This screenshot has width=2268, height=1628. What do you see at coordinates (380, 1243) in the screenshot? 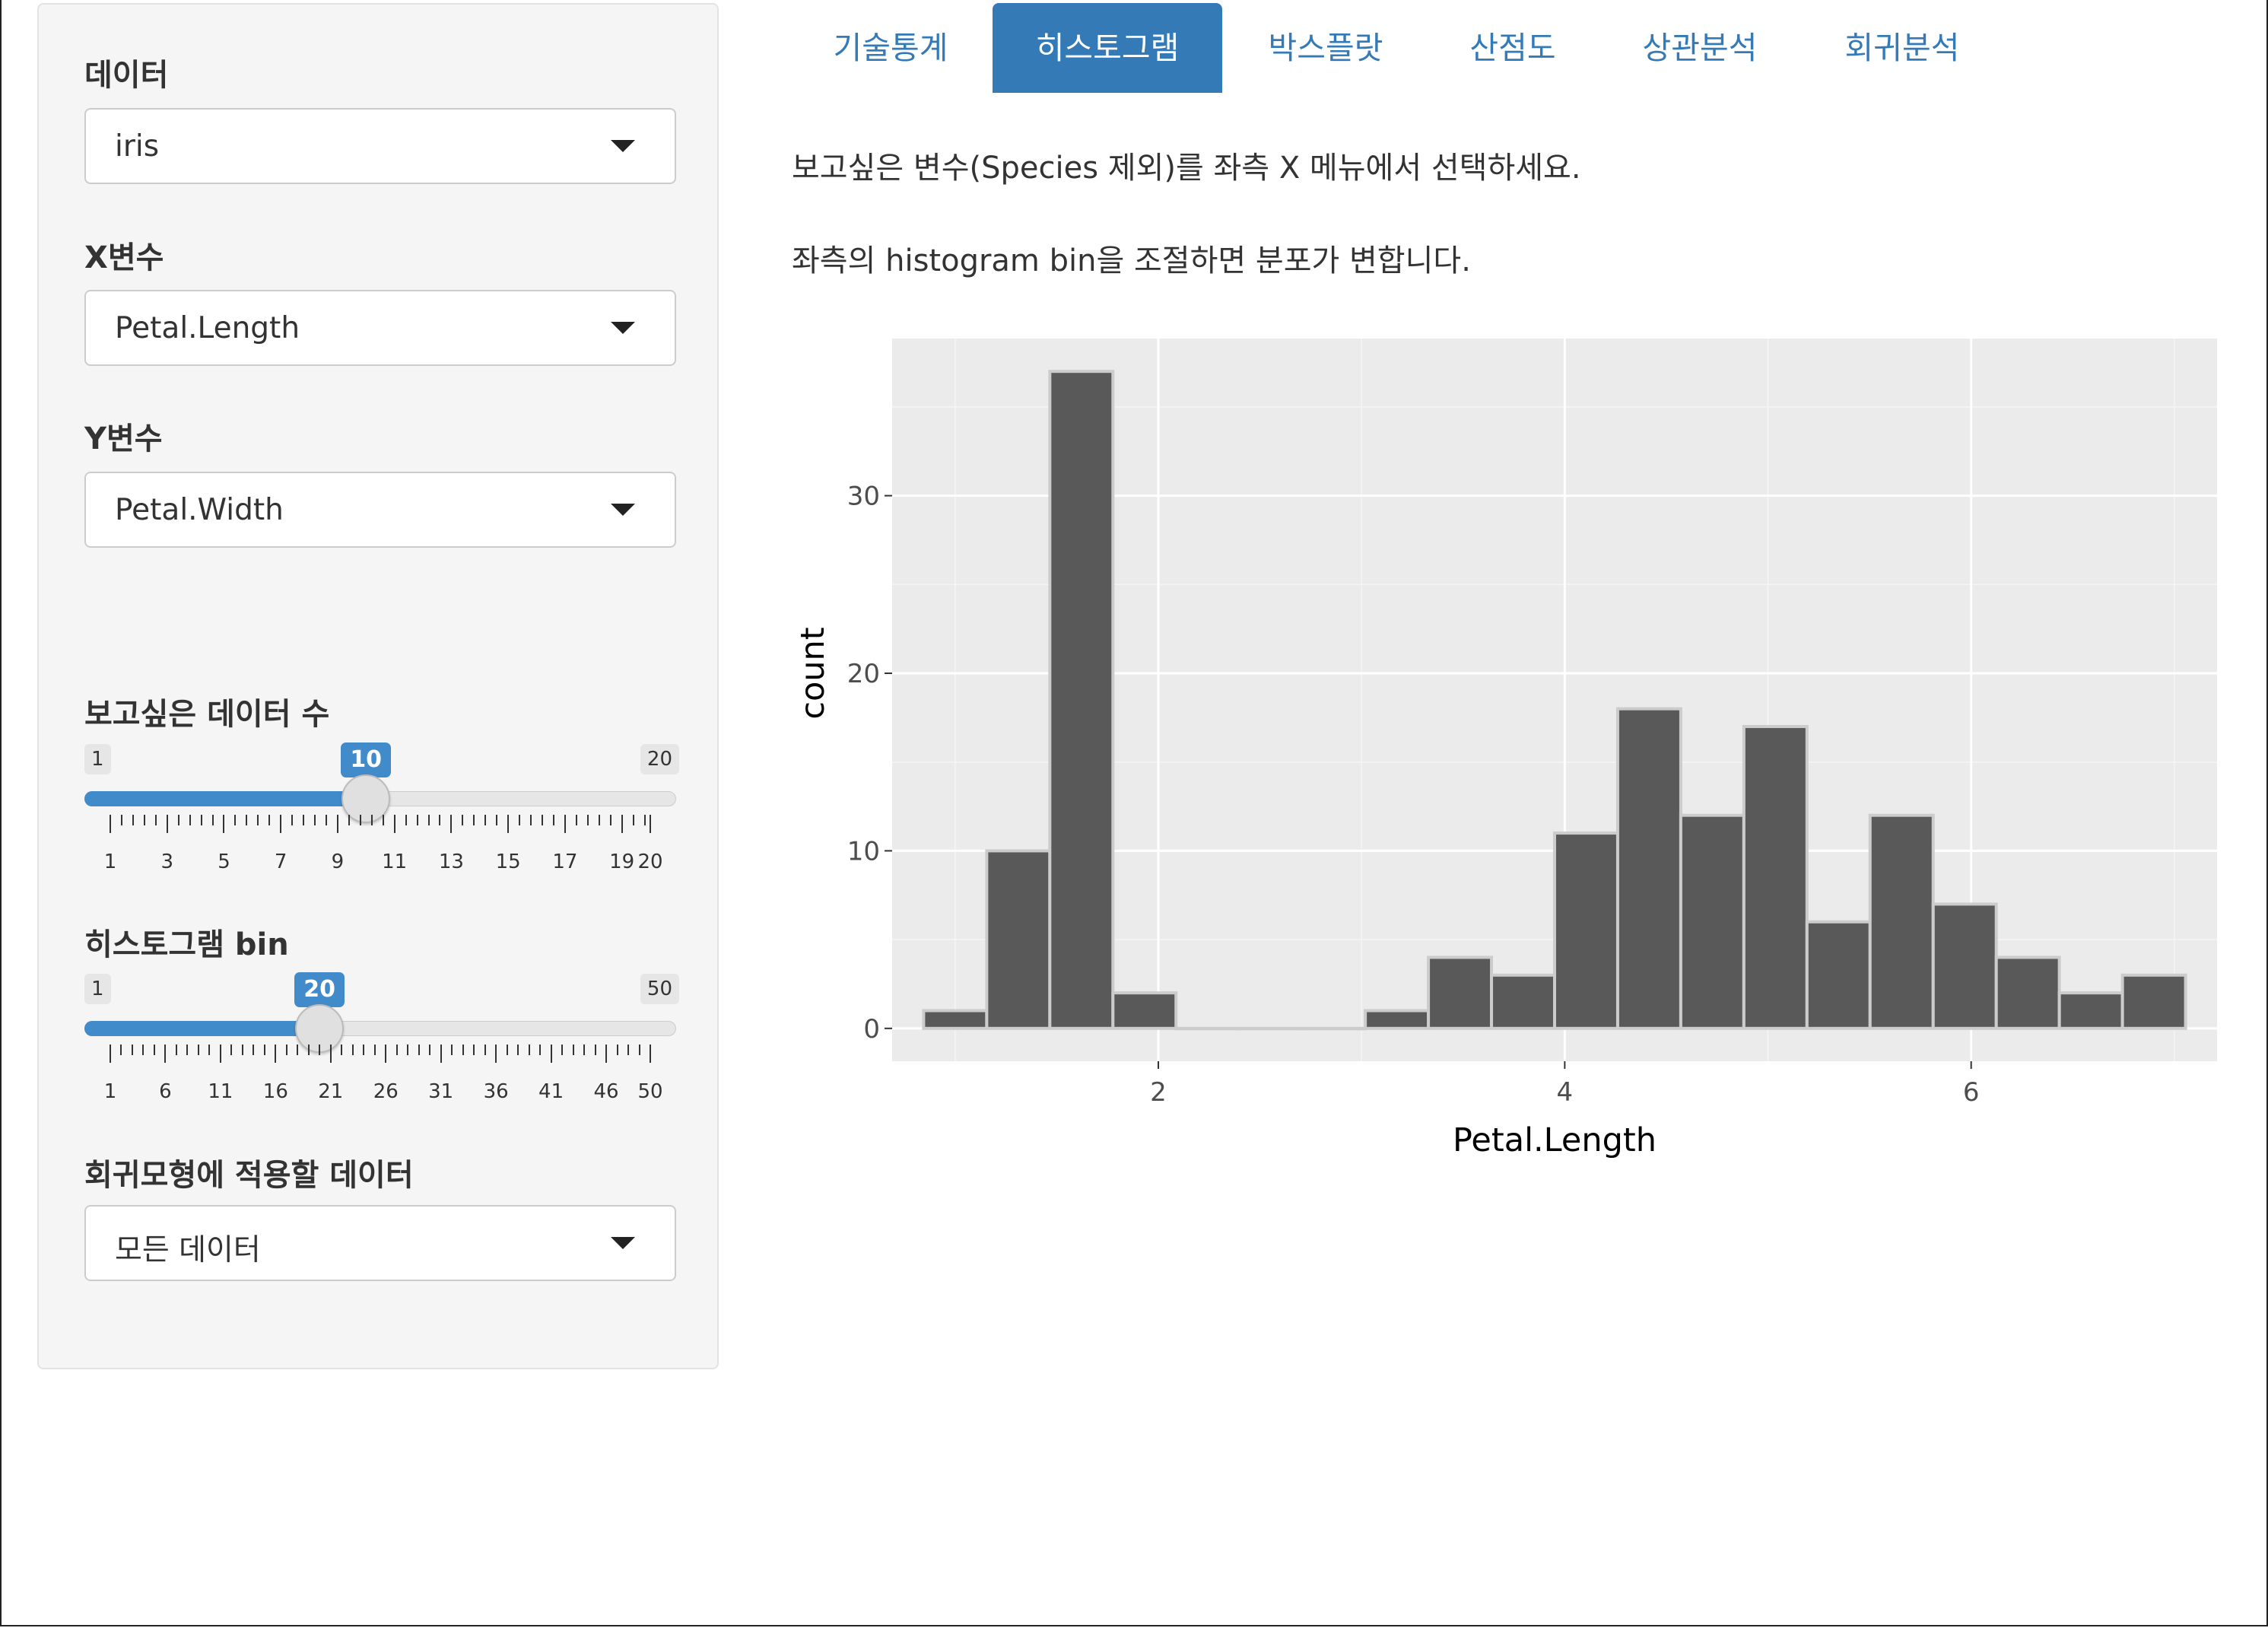
I see `regression-data-select: 모든 데이터` at bounding box center [380, 1243].